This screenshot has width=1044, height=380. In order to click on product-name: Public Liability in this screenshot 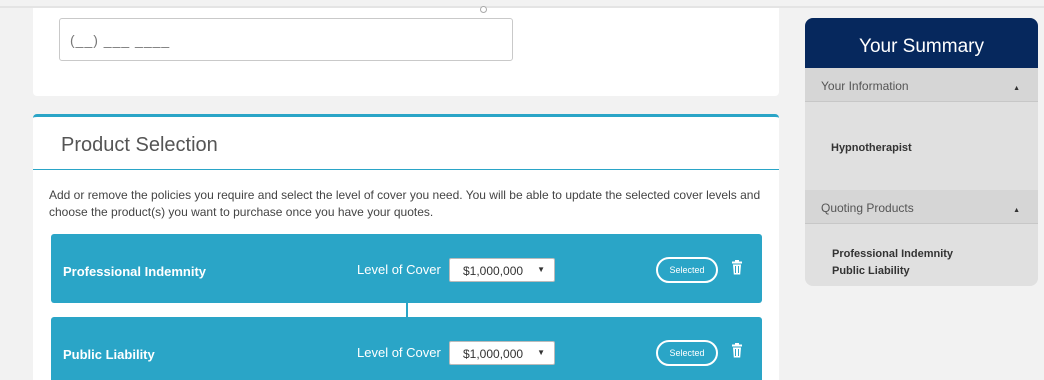, I will do `click(109, 354)`.